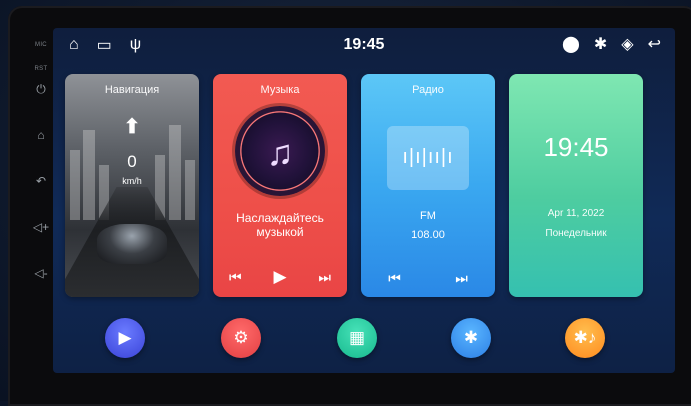 The height and width of the screenshot is (406, 691). I want to click on navigation-card: Навигация ⬆ 0 km/h, so click(132, 185).